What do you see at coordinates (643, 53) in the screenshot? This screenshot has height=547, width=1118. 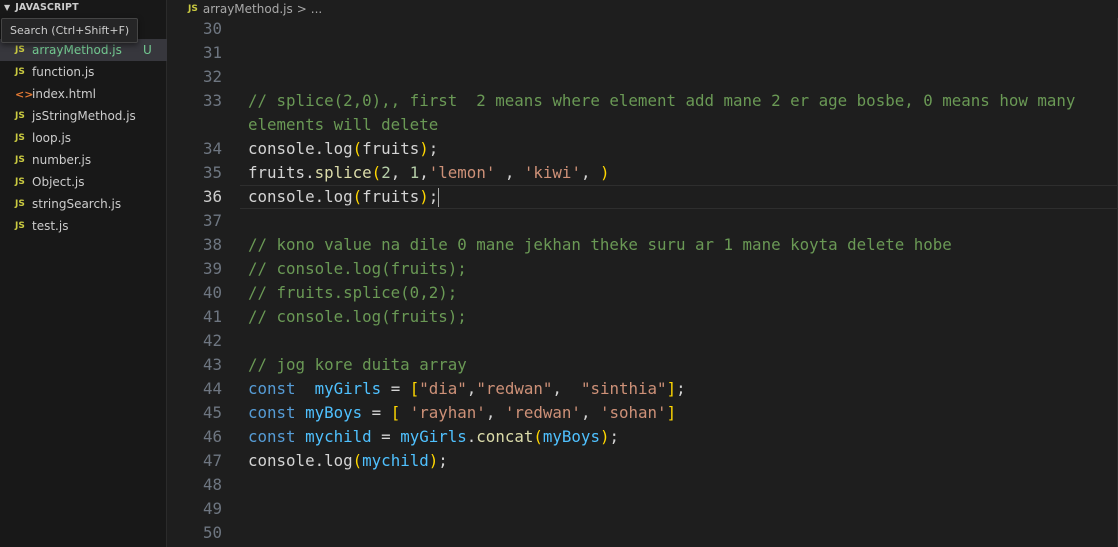 I see `code-line-31: 31` at bounding box center [643, 53].